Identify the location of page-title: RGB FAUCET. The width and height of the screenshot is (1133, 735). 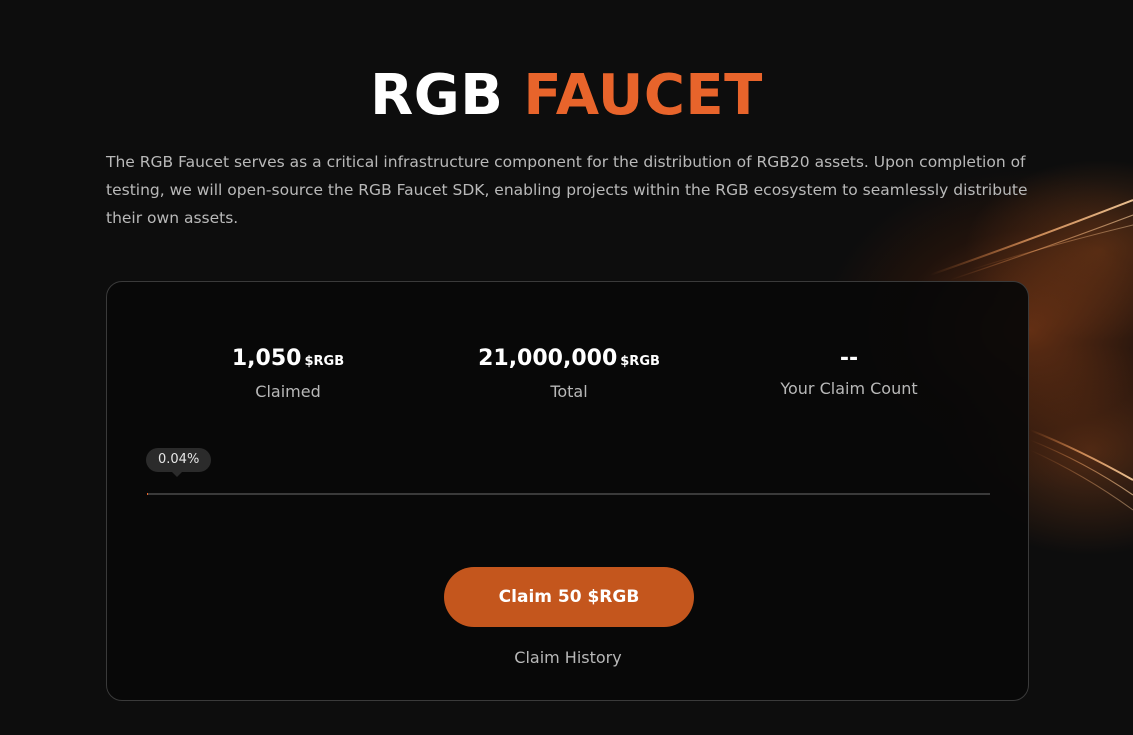
(566, 96).